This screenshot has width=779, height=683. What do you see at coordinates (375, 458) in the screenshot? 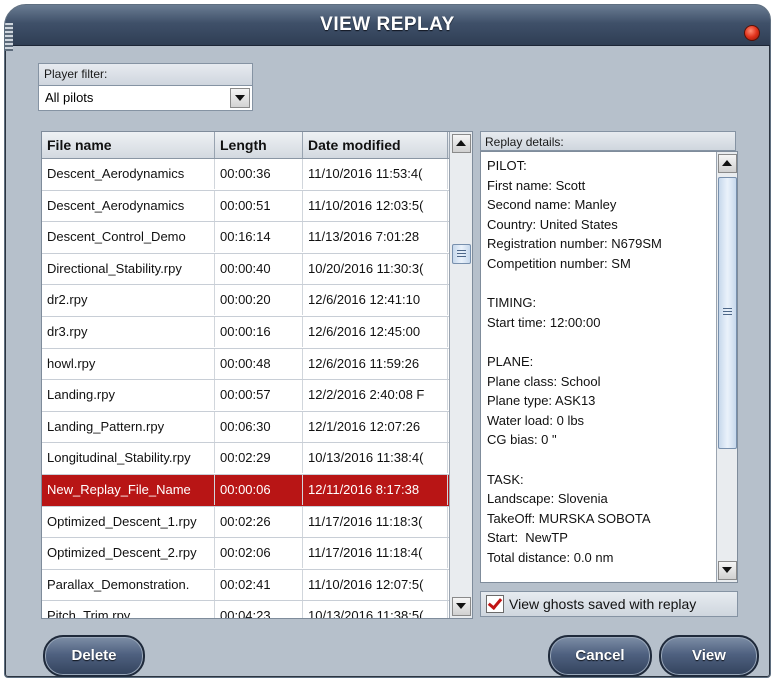
I see `cell-date-modified: 10/13/2016 11:38:4(` at bounding box center [375, 458].